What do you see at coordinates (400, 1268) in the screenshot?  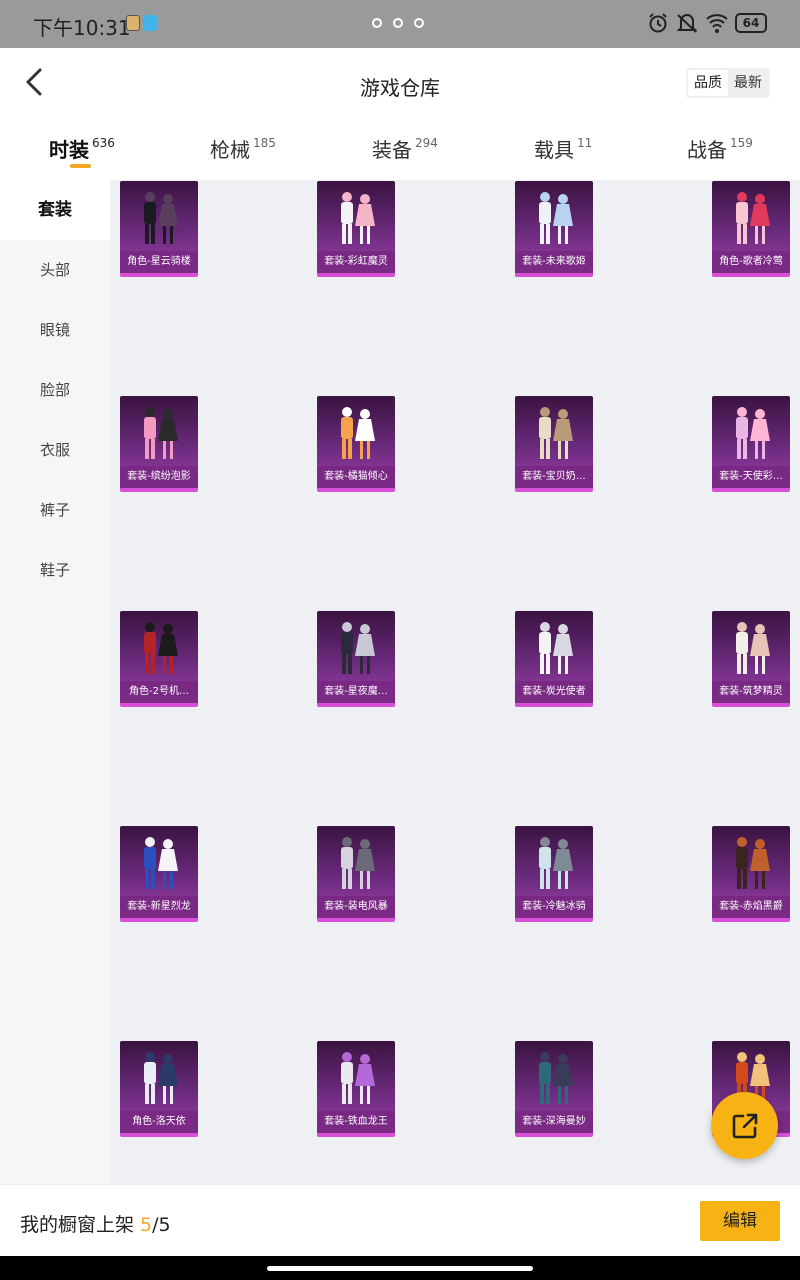 I see `home-gesture-handle` at bounding box center [400, 1268].